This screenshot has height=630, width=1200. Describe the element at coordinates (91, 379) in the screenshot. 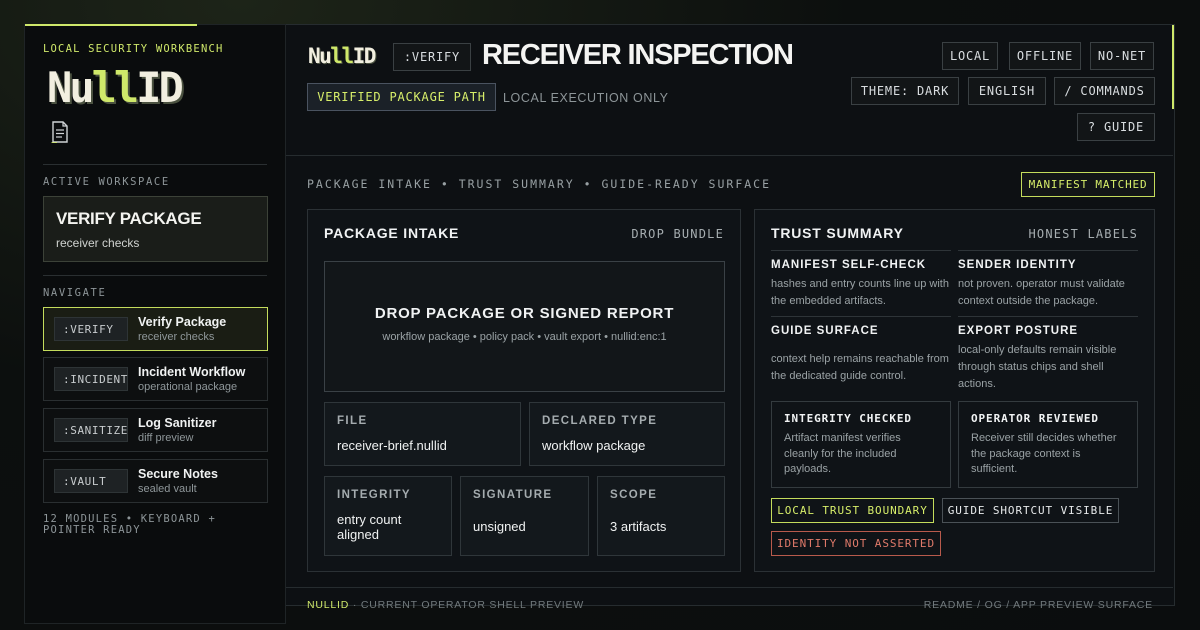

I see `nav-command: :INCIDENT` at that location.